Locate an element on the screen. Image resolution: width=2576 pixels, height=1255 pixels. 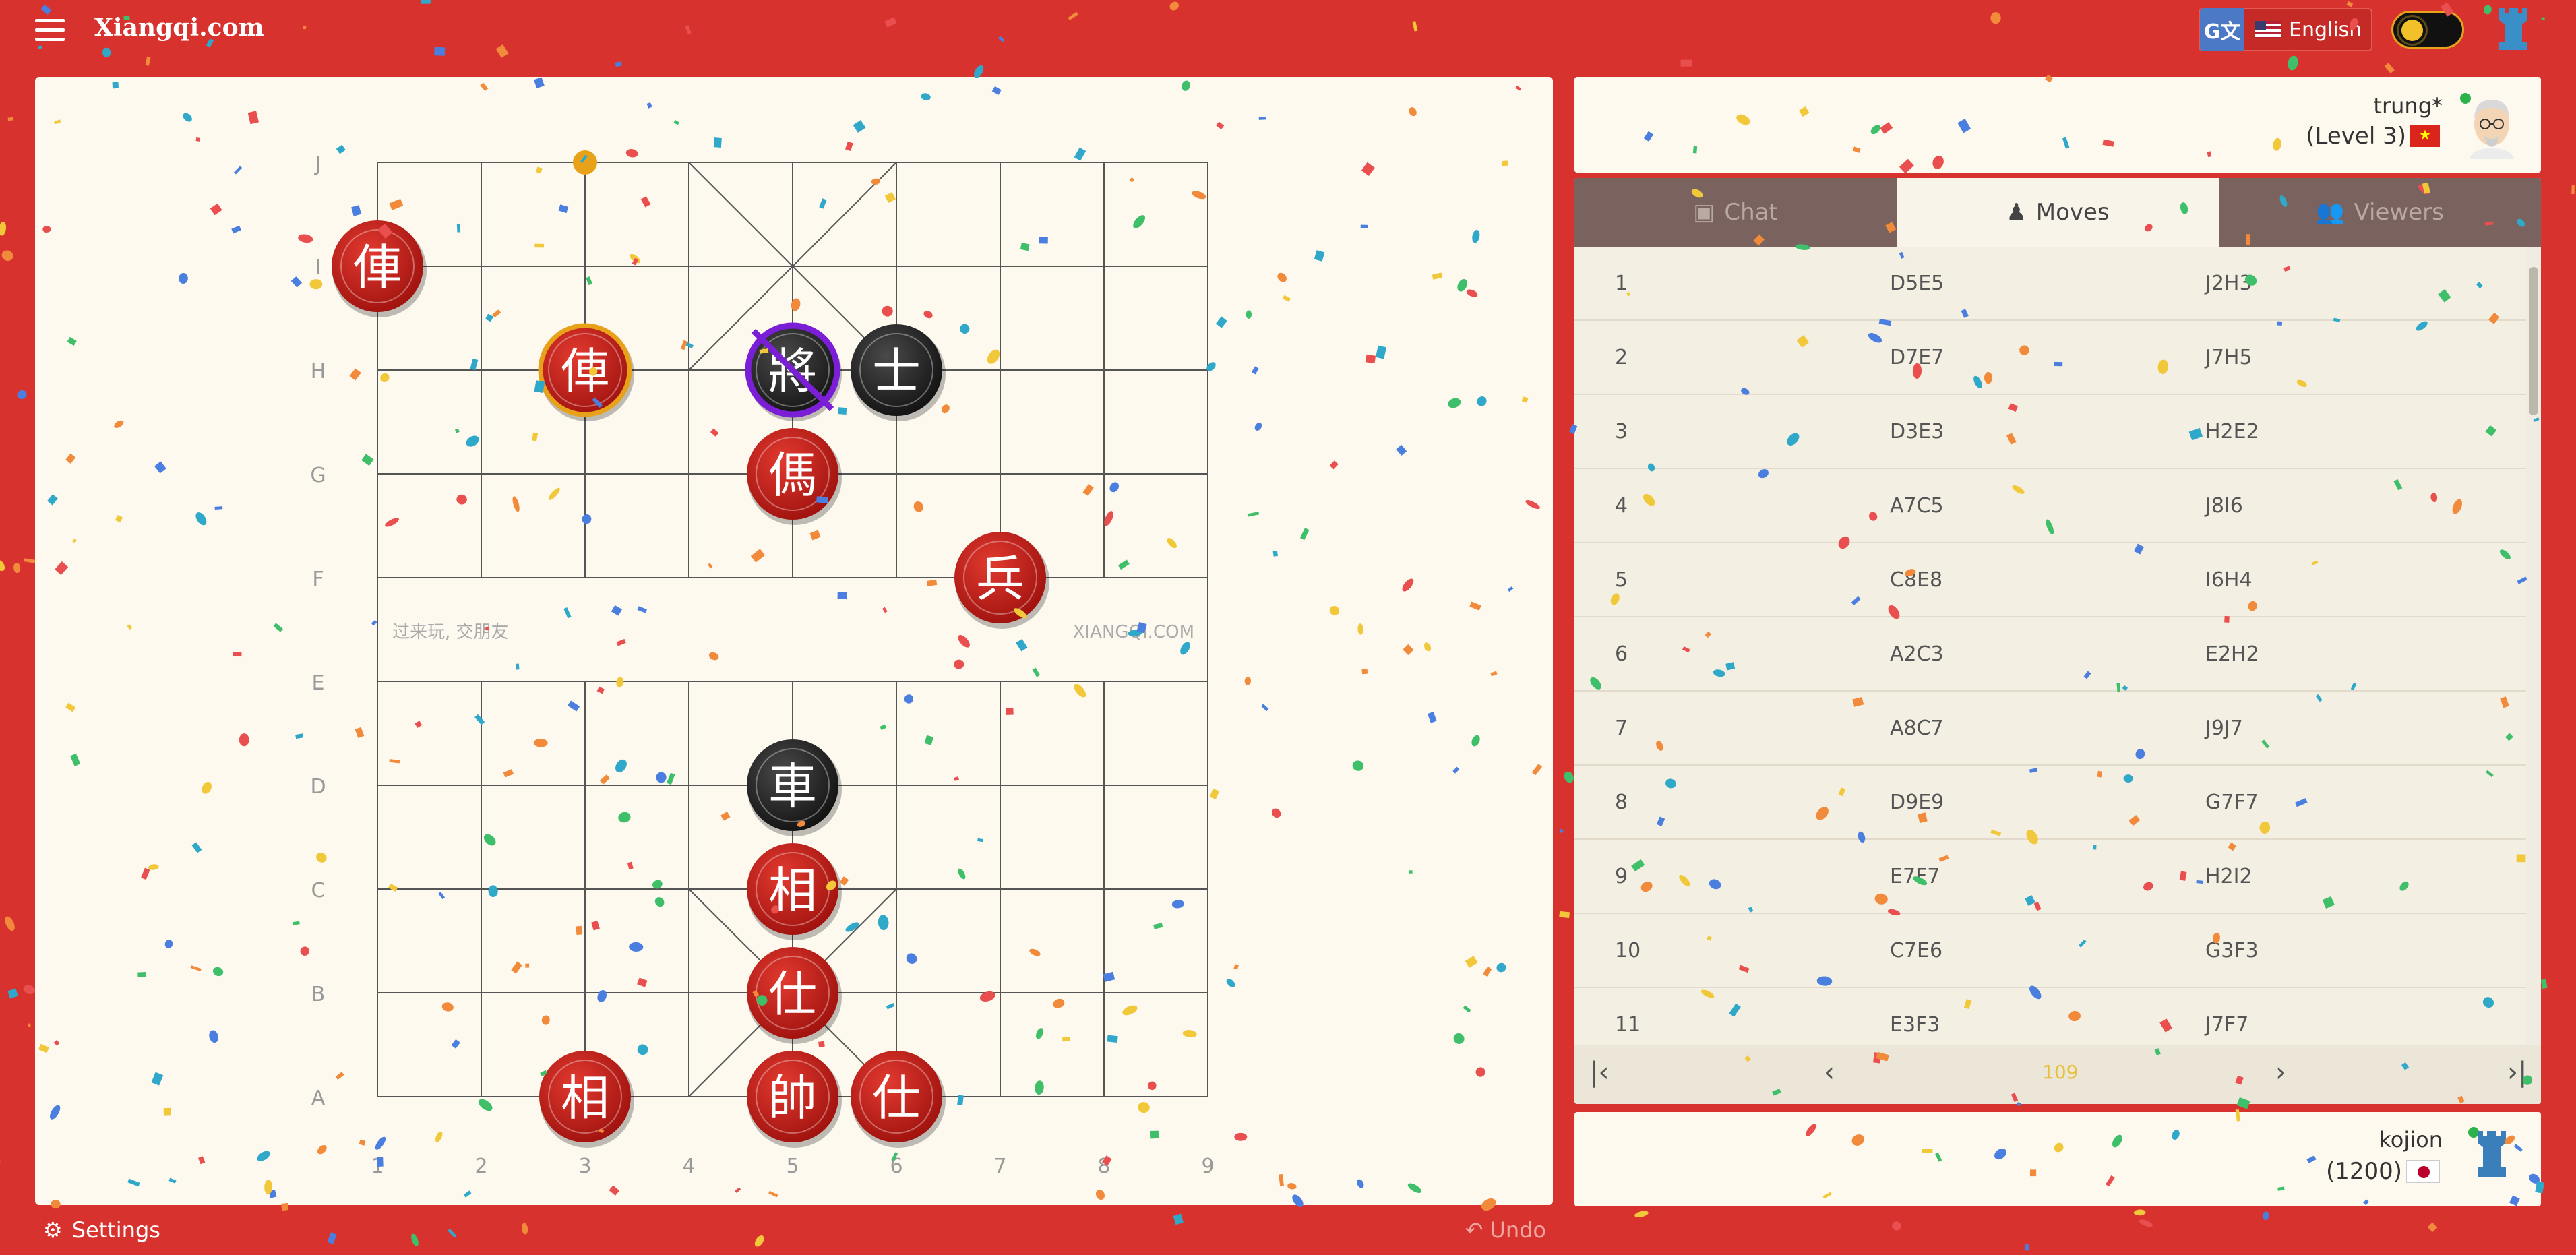
move-number: 3 is located at coordinates (1622, 431).